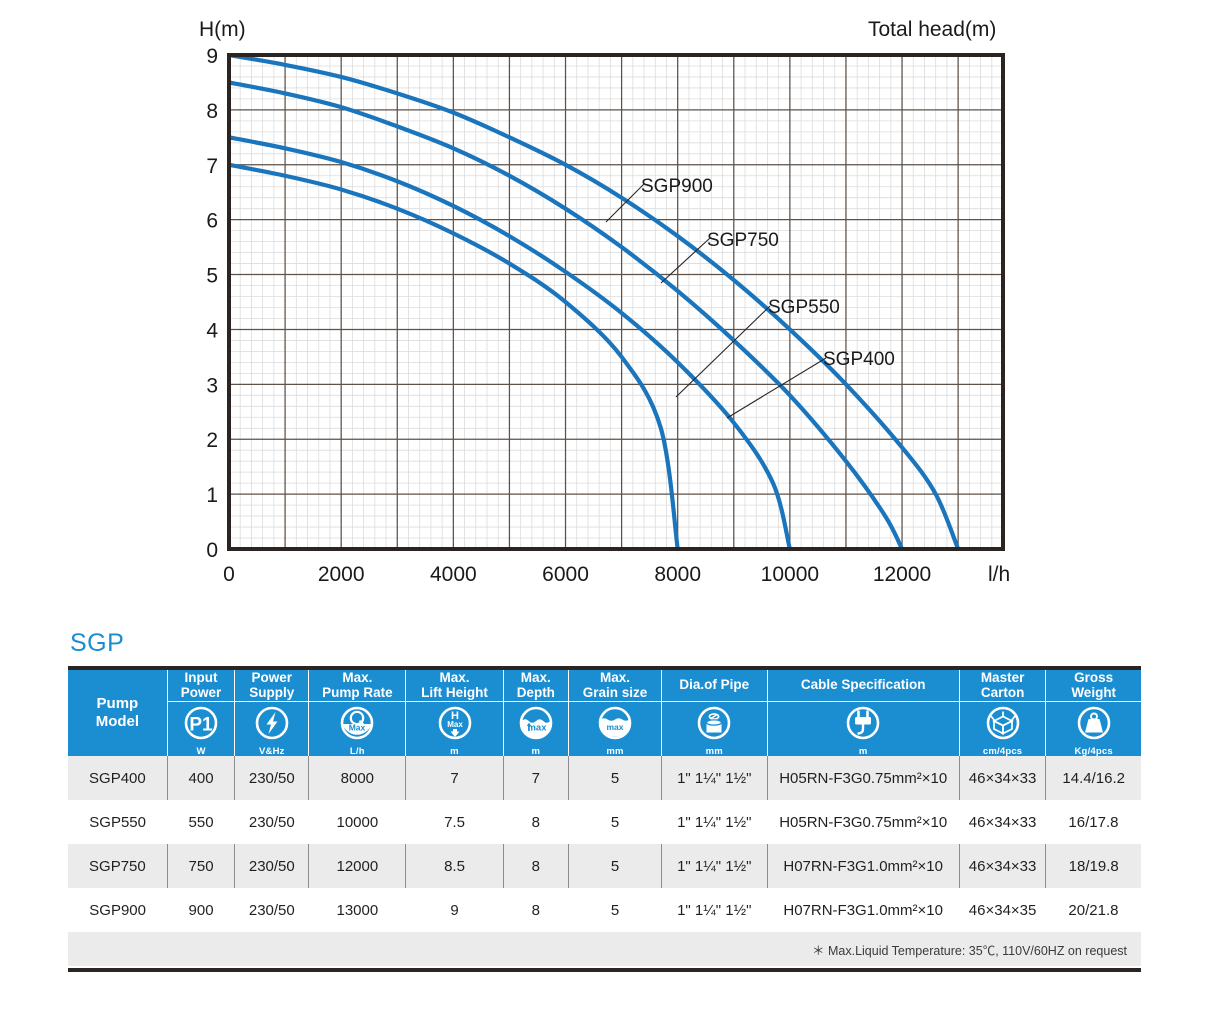  I want to click on cell-gross-weight: 16/17.8, so click(1093, 822).